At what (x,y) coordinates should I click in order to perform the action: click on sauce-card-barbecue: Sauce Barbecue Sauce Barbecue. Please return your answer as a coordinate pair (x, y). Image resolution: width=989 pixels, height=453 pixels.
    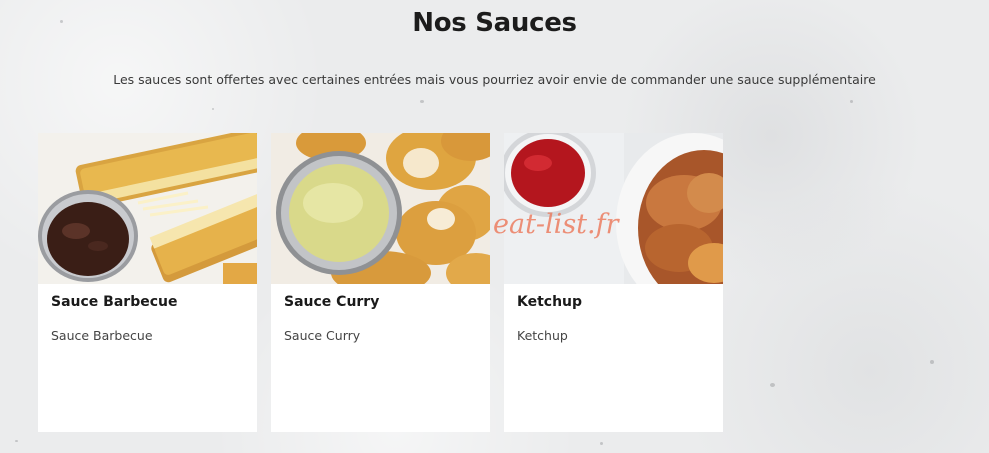
    Looking at the image, I should click on (147, 282).